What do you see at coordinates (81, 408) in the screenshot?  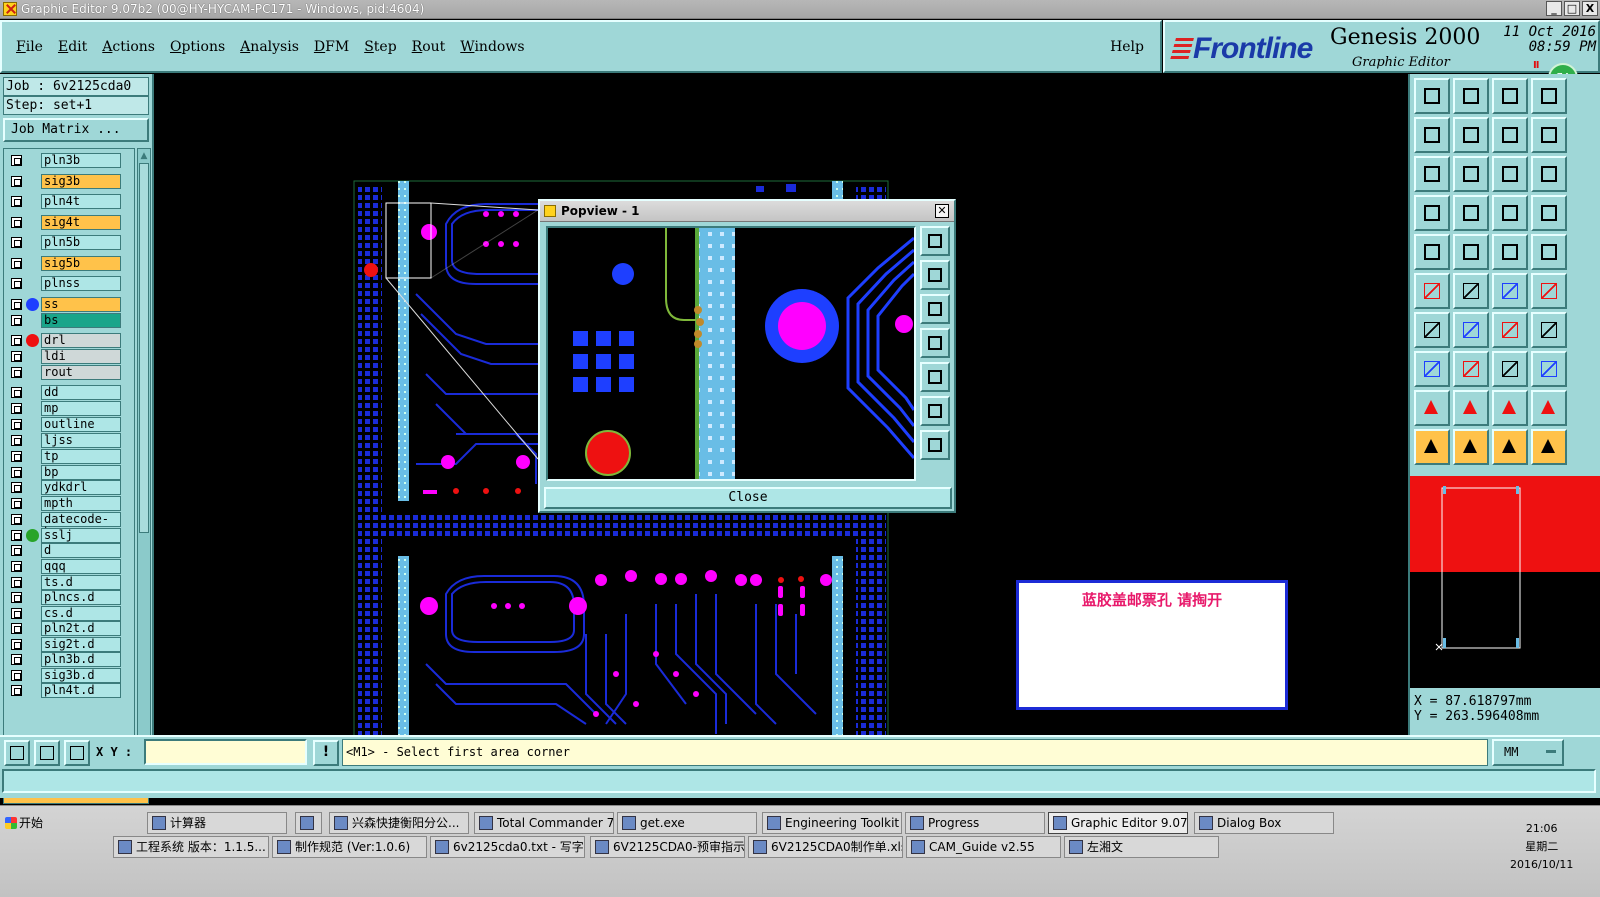 I see `layer-name: mp` at bounding box center [81, 408].